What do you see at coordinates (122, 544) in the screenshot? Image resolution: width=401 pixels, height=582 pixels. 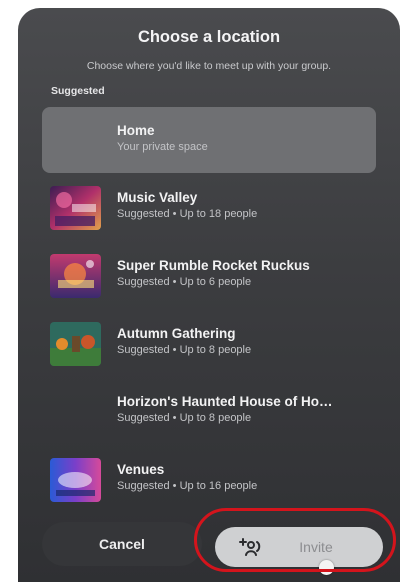 I see `cancel-button: Cancel` at bounding box center [122, 544].